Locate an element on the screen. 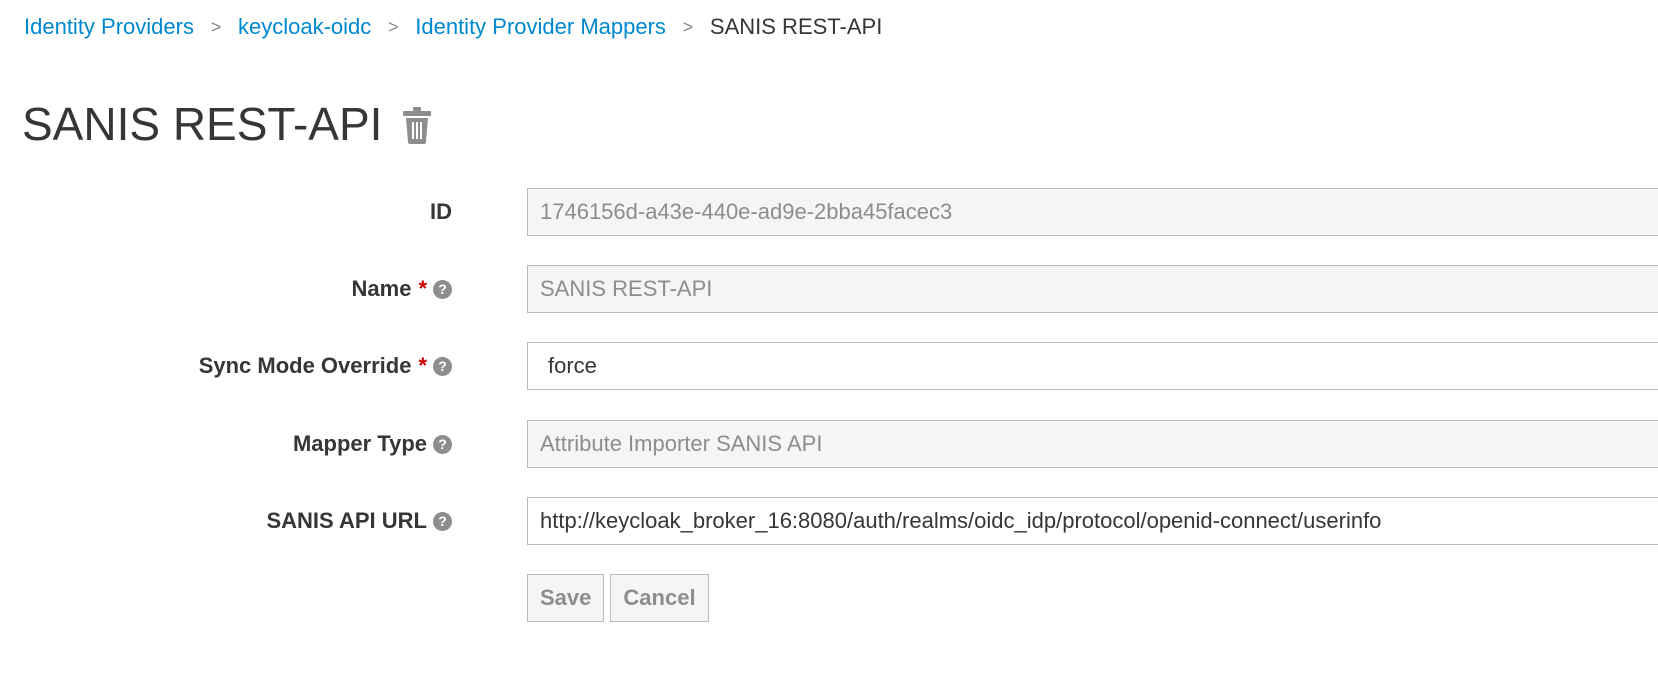 The width and height of the screenshot is (1658, 686). sync-mode-label-text: Sync Mode Override is located at coordinates (305, 365).